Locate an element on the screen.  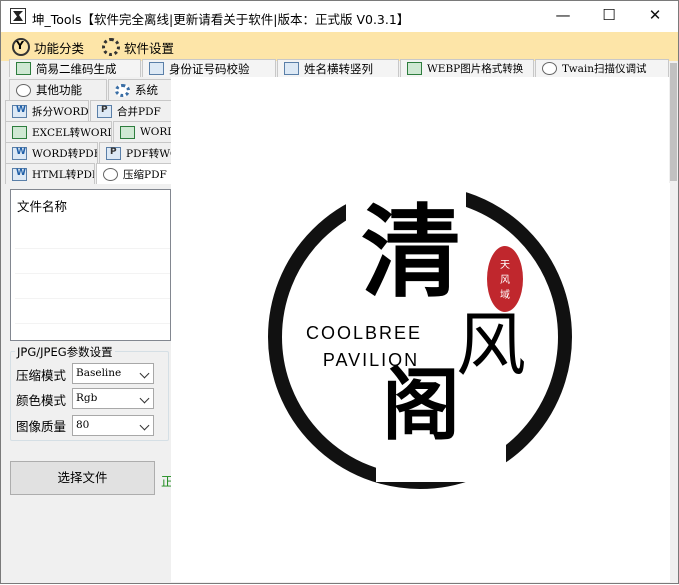
seal-char-1: 天 is located at coordinates (505, 265).